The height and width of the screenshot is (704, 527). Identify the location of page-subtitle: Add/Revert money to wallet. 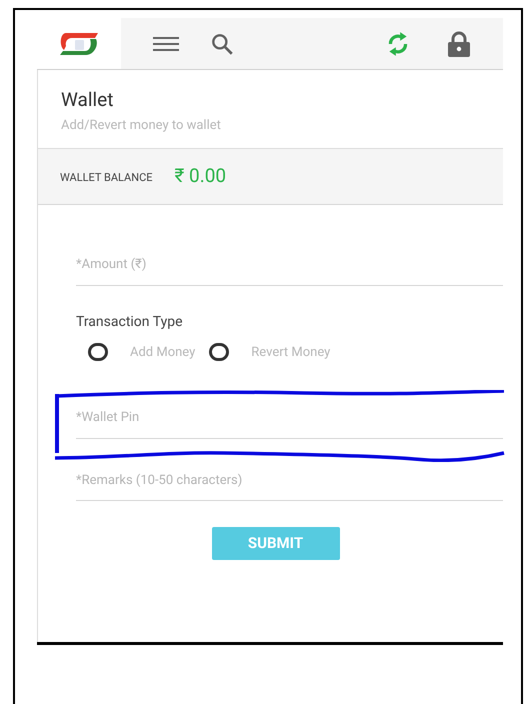
(141, 125).